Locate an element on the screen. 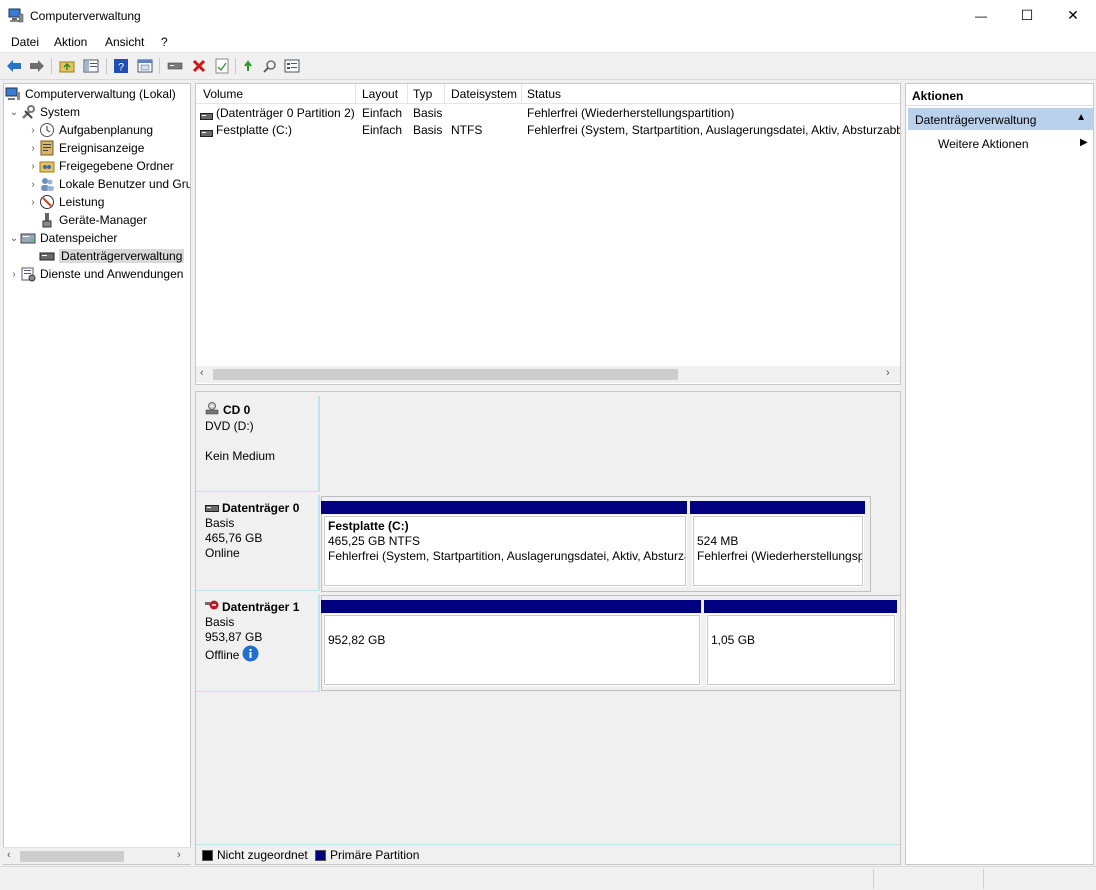 The width and height of the screenshot is (1096, 890). show-hide-tree-icon is located at coordinates (91, 66).